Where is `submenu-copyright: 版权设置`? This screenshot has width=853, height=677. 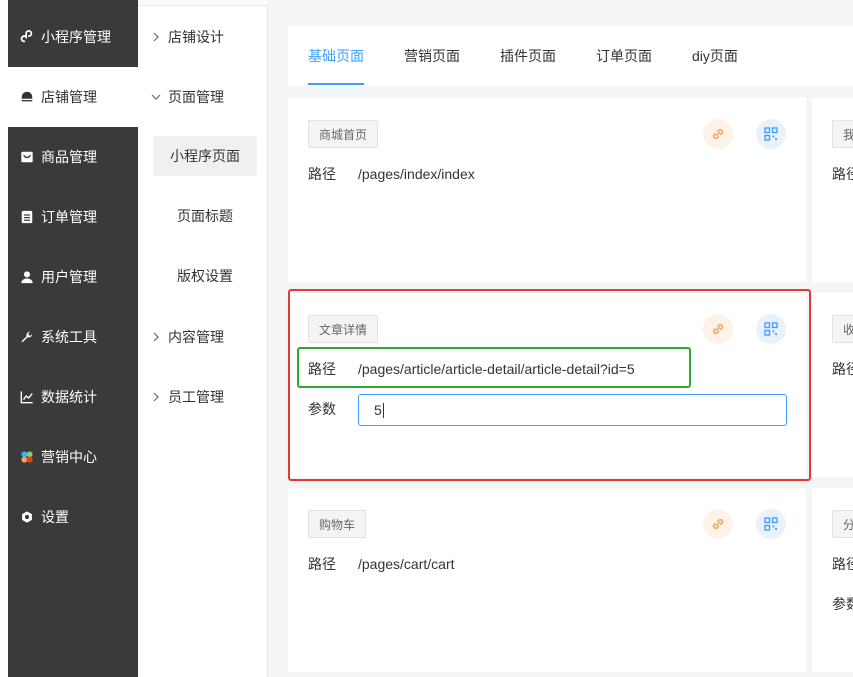 submenu-copyright: 版权设置 is located at coordinates (205, 276).